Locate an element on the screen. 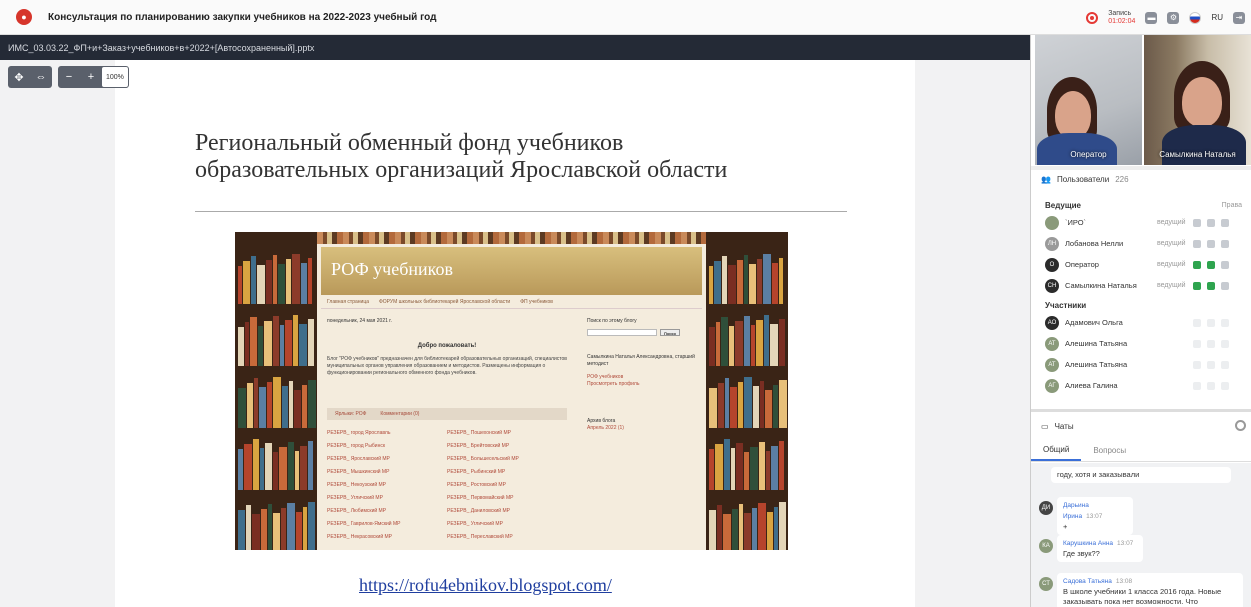 The image size is (1251, 607). user-name: Оператор is located at coordinates (1082, 264).